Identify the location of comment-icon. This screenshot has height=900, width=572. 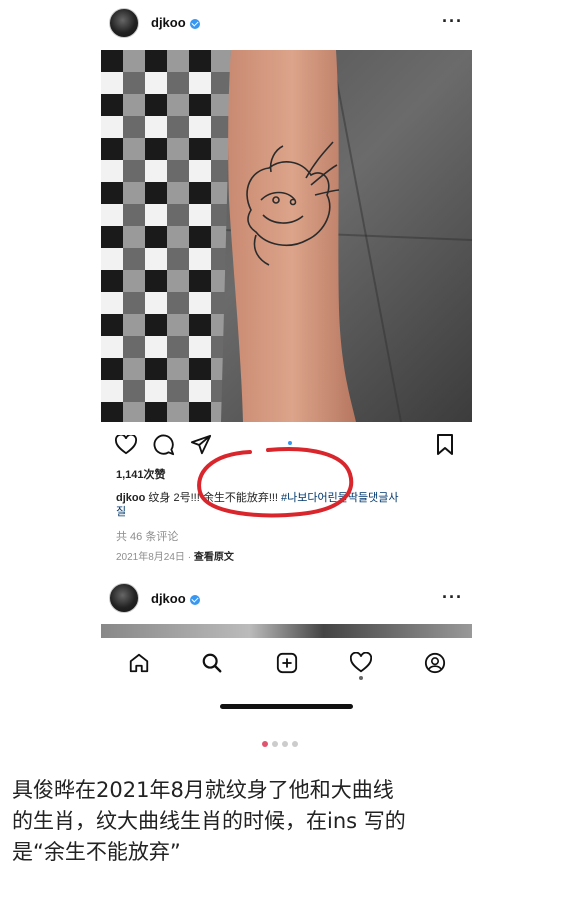
(164, 445).